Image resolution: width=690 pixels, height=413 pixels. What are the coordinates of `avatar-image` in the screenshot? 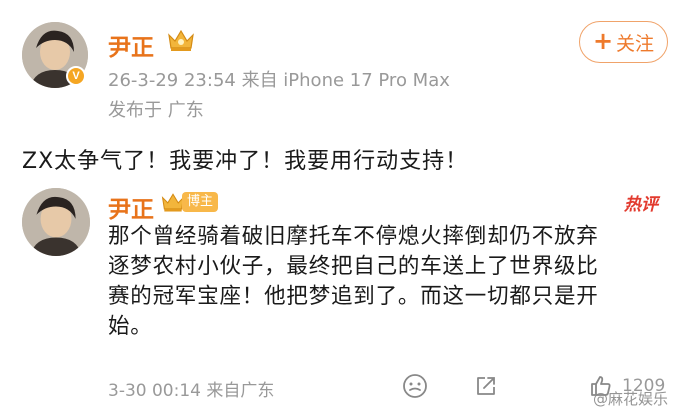 It's located at (56, 222).